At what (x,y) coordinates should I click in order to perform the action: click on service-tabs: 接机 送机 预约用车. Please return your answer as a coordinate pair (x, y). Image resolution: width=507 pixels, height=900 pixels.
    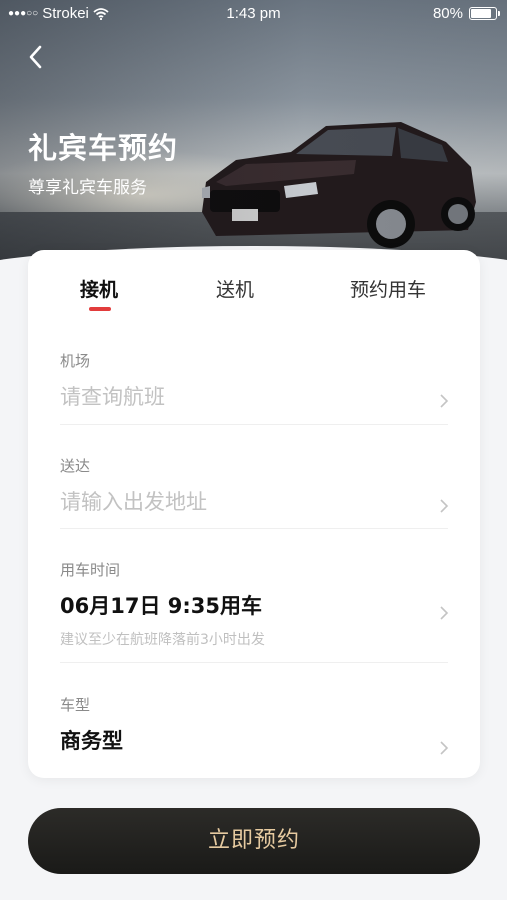
    Looking at the image, I should click on (254, 285).